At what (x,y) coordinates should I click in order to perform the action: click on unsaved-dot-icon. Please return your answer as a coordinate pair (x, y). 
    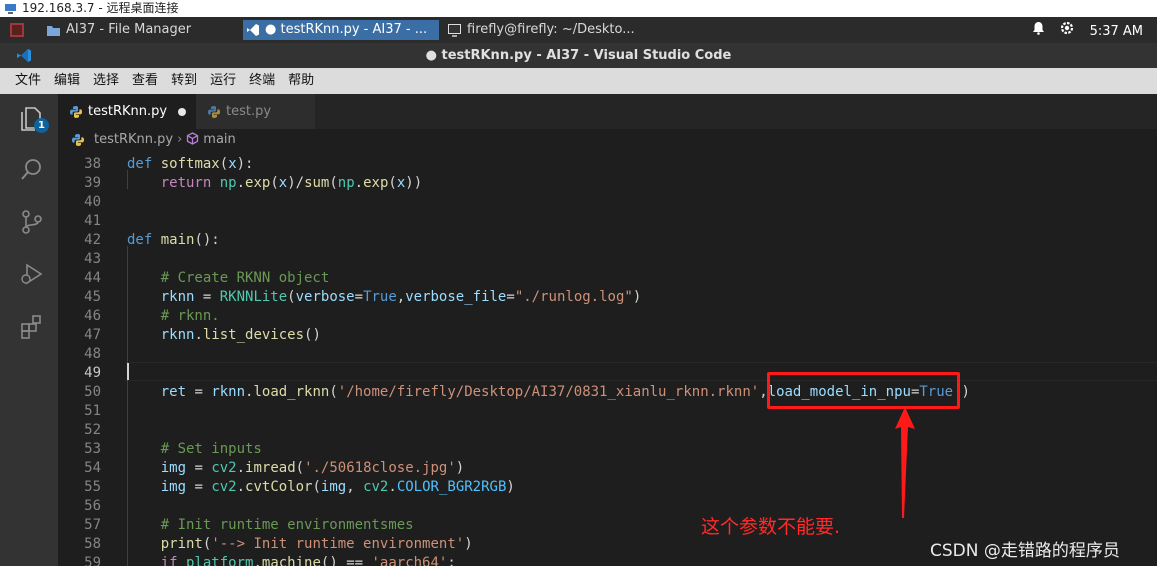
    Looking at the image, I should click on (182, 112).